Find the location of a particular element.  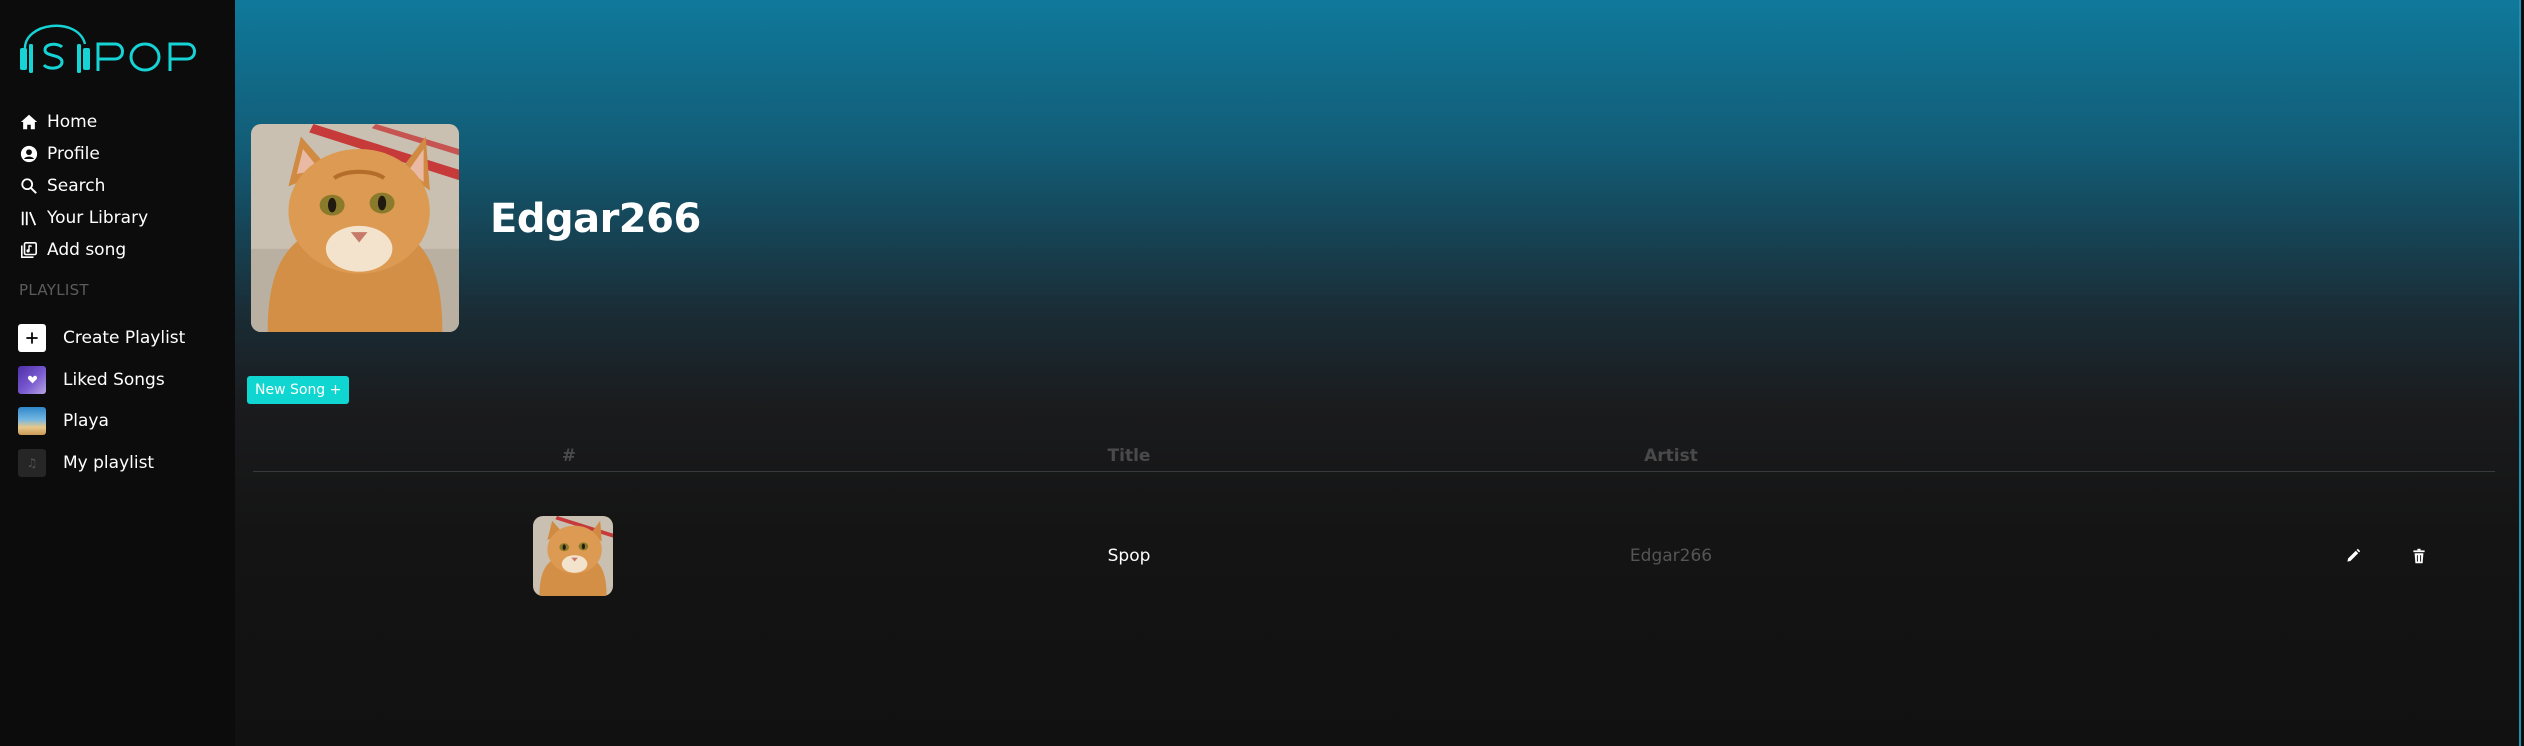

playlist-item-playa: Playa is located at coordinates (101, 421).